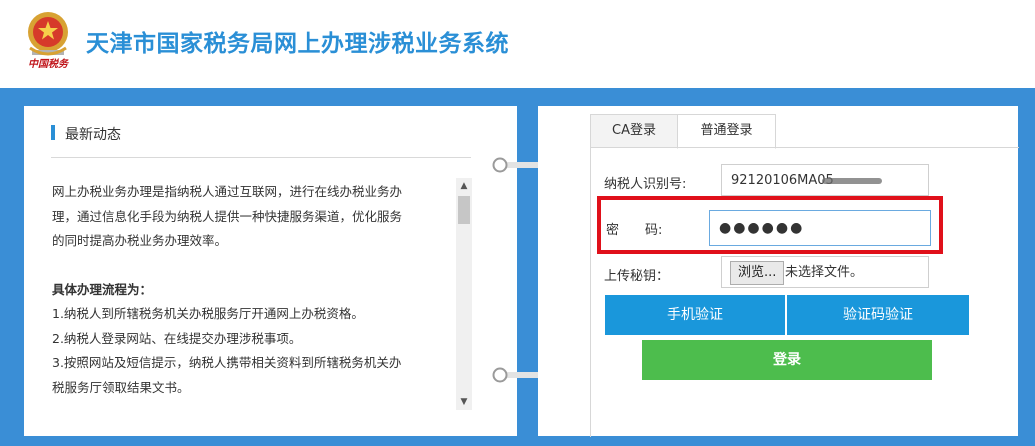  I want to click on upload-key-label: 上传秘钥：, so click(637, 276).